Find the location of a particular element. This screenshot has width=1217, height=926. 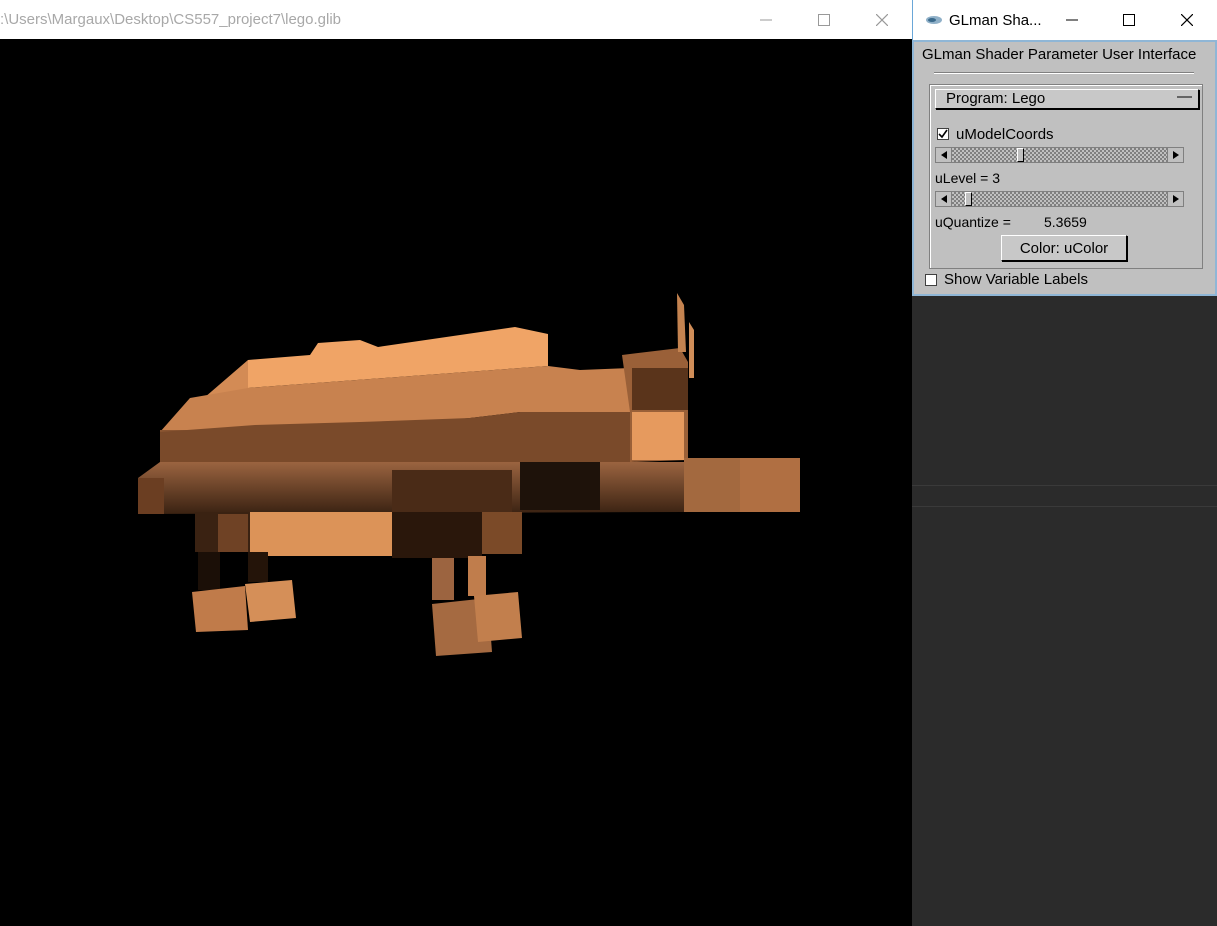

ulevel-left-arrow is located at coordinates (944, 155).